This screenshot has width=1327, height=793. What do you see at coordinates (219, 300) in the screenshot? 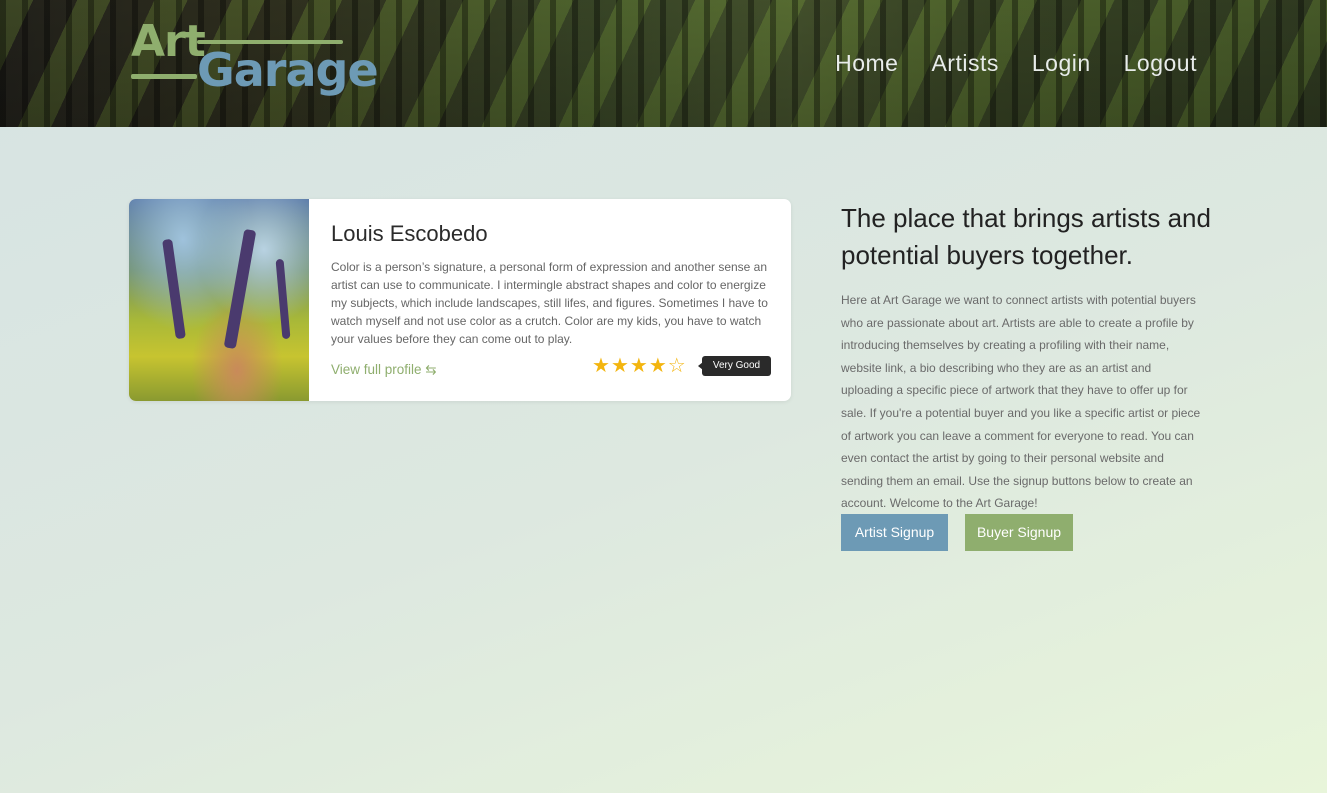
I see `artwork-image` at bounding box center [219, 300].